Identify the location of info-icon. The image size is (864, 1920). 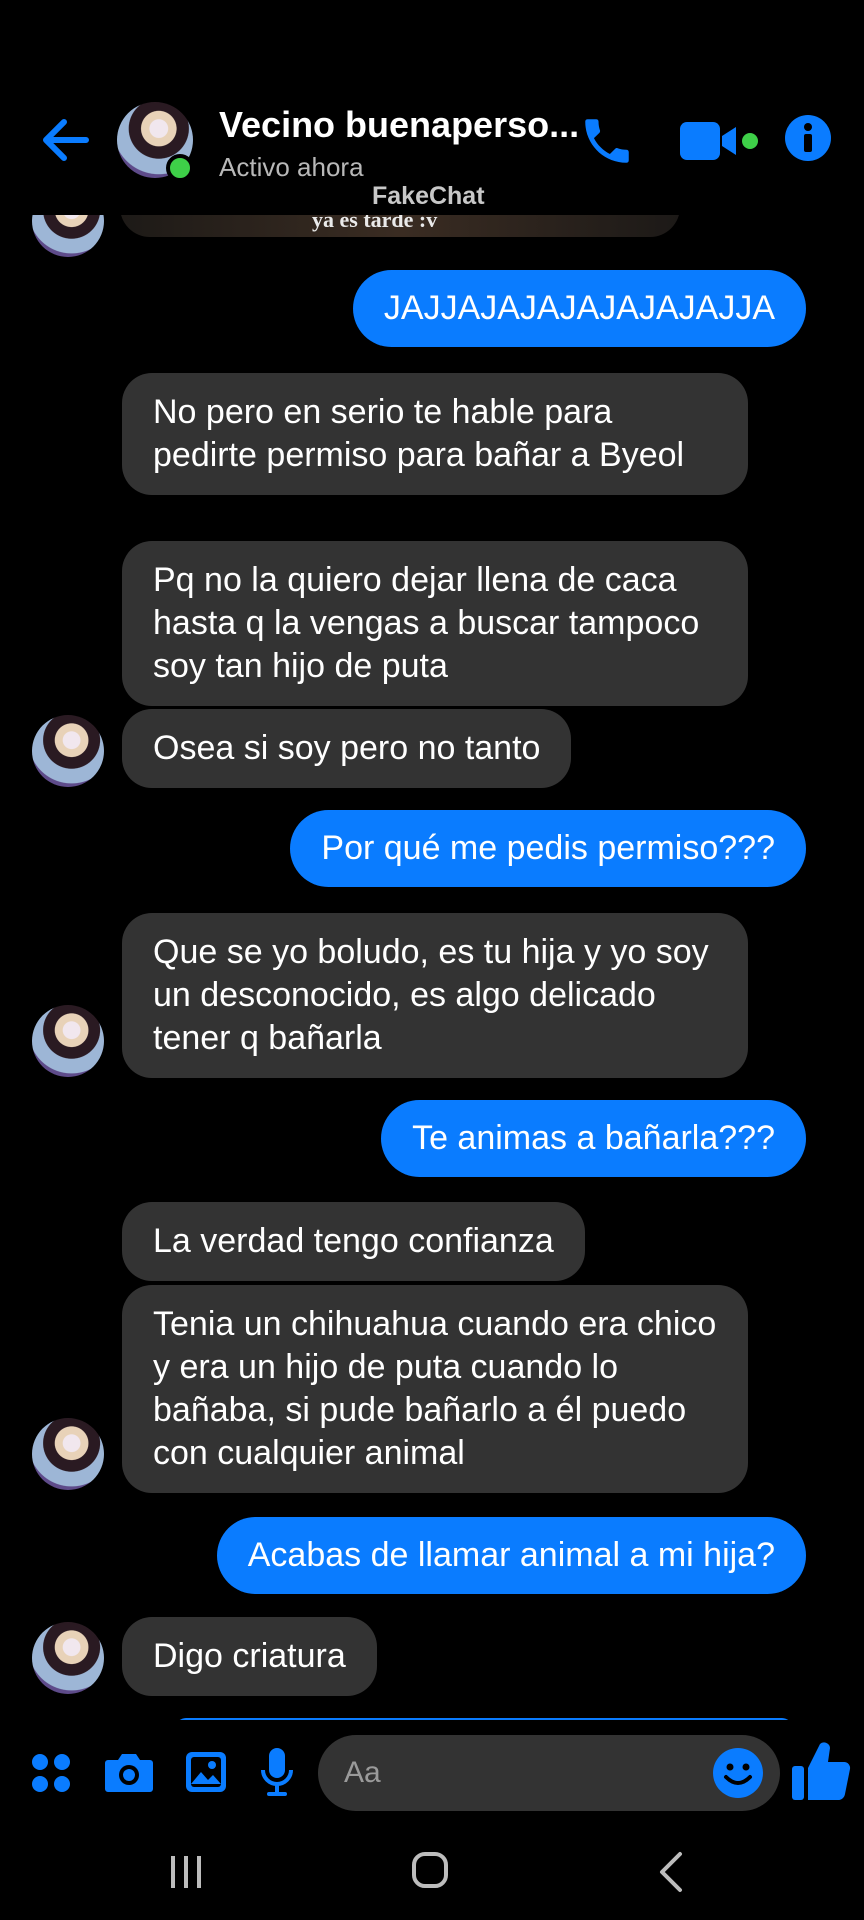
(808, 138).